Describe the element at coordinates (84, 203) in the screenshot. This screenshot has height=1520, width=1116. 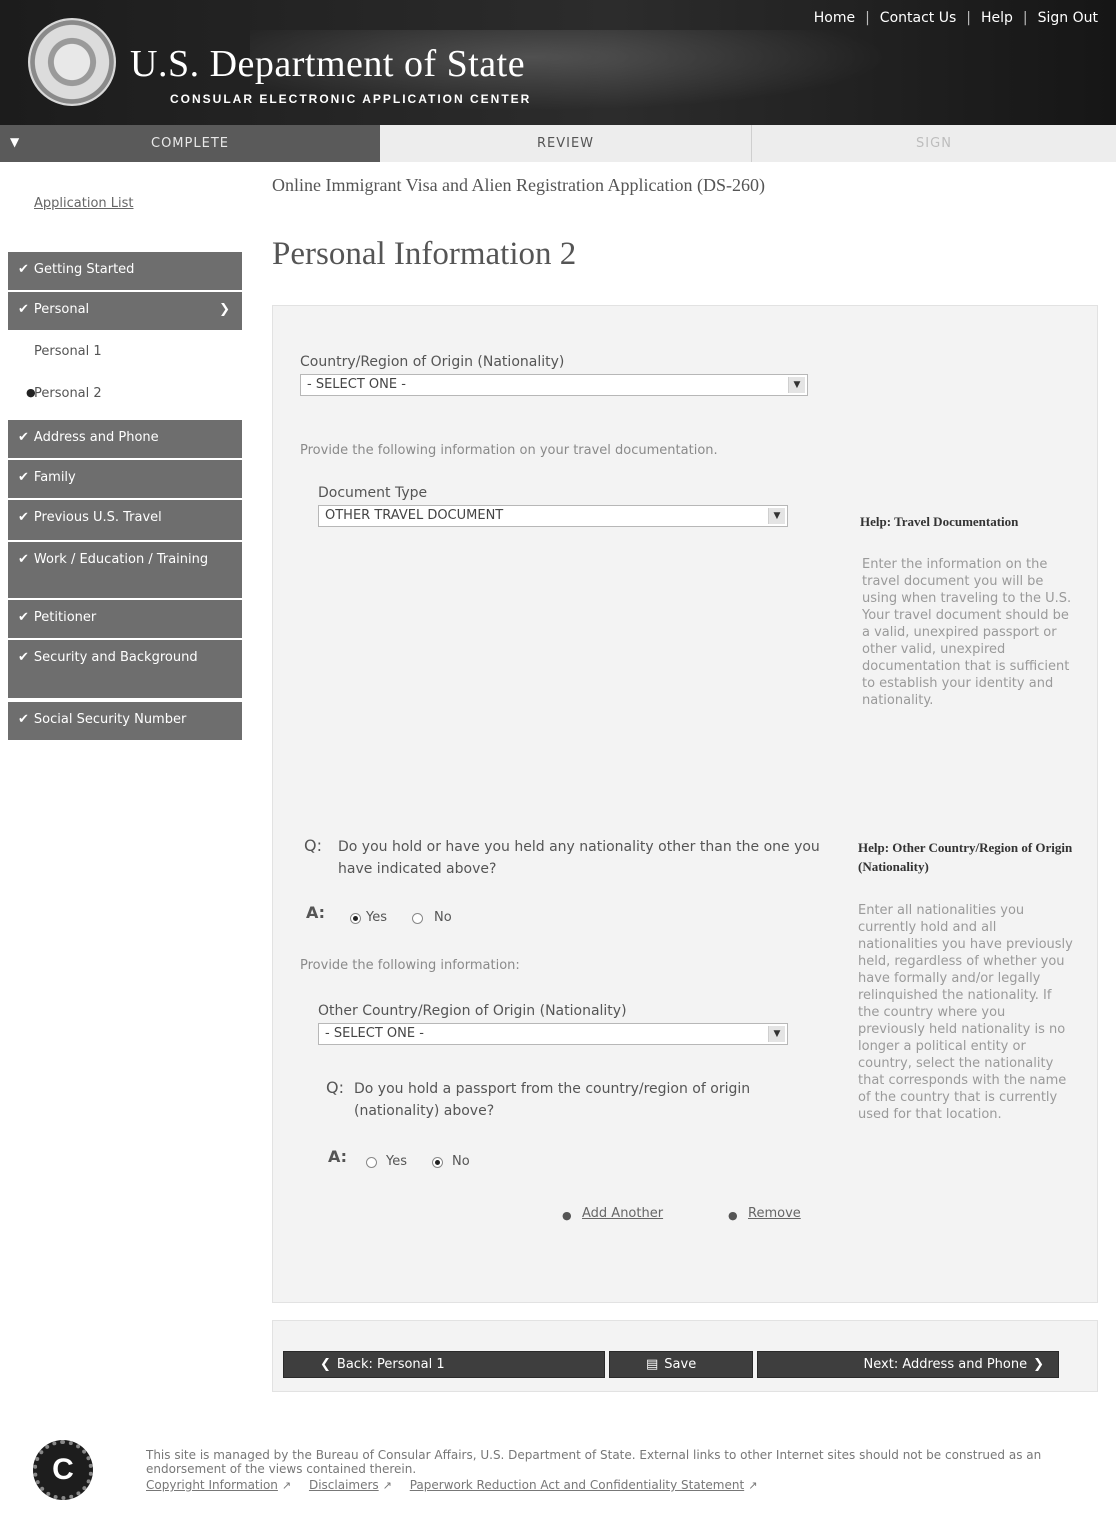
I see `application-list-link: Application List` at that location.